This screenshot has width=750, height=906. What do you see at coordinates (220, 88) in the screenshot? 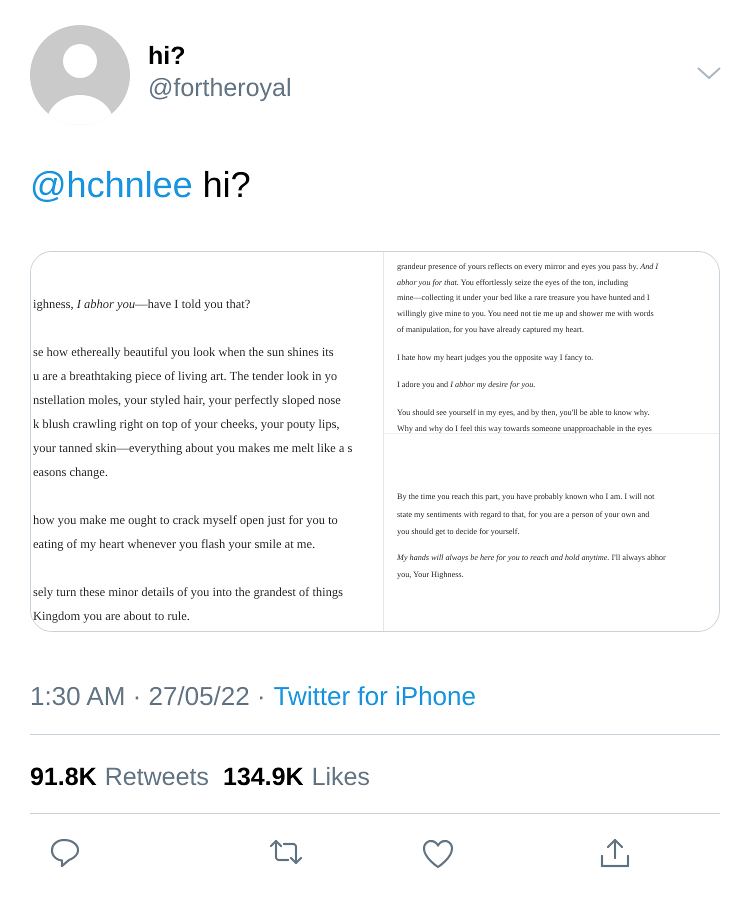
I see `user-handle: @fortheroyal` at bounding box center [220, 88].